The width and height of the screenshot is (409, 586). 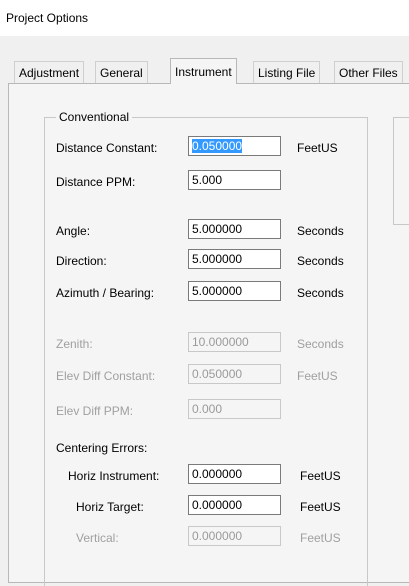 What do you see at coordinates (320, 231) in the screenshot?
I see `angle-unit: Seconds` at bounding box center [320, 231].